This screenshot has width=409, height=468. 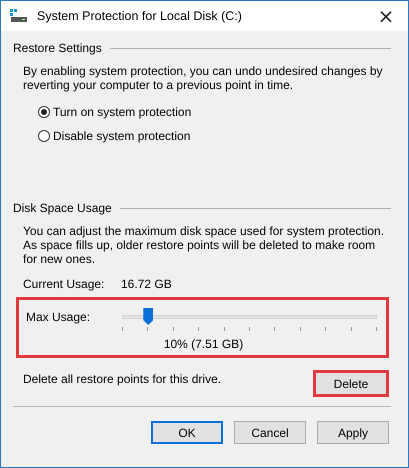 I want to click on group-heading: Restore Settings, so click(x=57, y=48).